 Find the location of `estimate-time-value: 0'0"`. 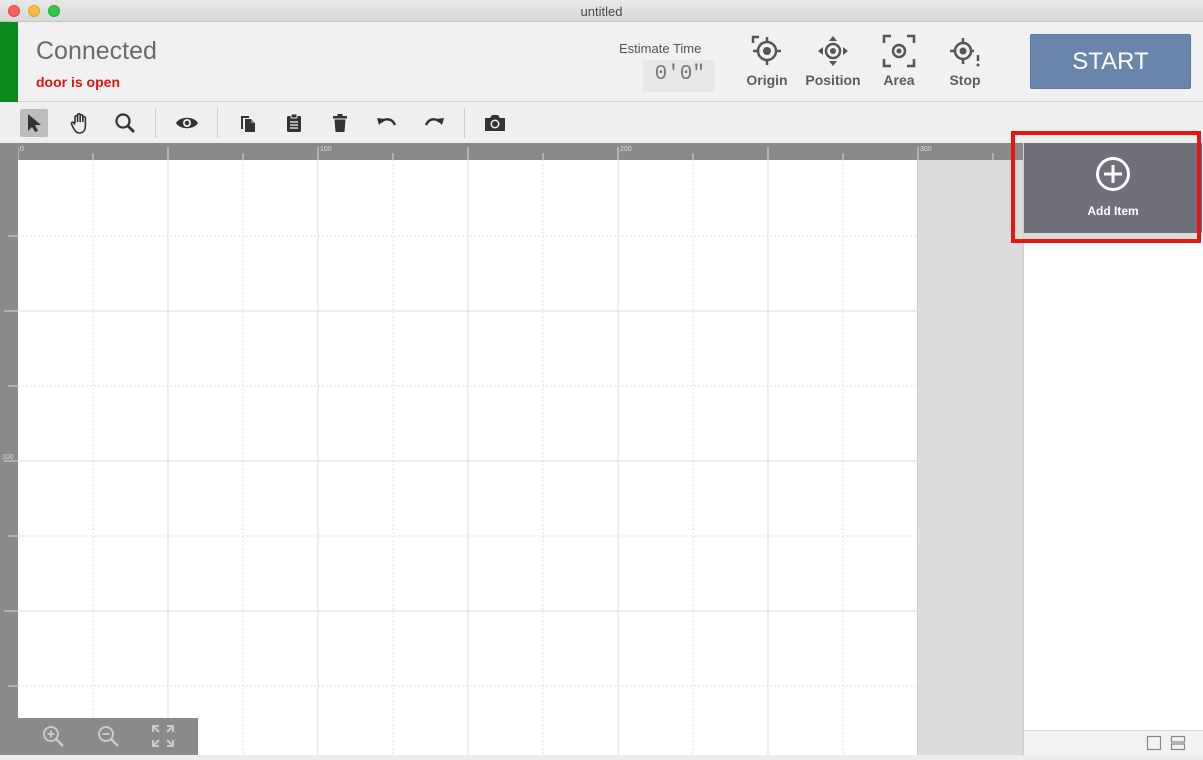

estimate-time-value: 0'0" is located at coordinates (679, 76).